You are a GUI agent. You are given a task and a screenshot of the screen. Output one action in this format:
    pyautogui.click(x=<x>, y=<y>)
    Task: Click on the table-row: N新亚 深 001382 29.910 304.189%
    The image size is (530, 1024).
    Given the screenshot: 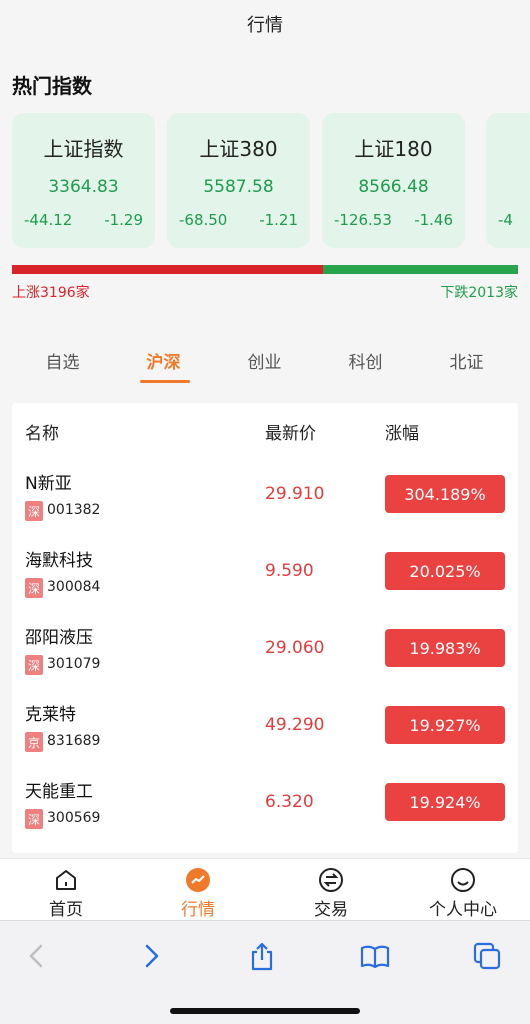 What is the action you would take?
    pyautogui.click(x=265, y=499)
    